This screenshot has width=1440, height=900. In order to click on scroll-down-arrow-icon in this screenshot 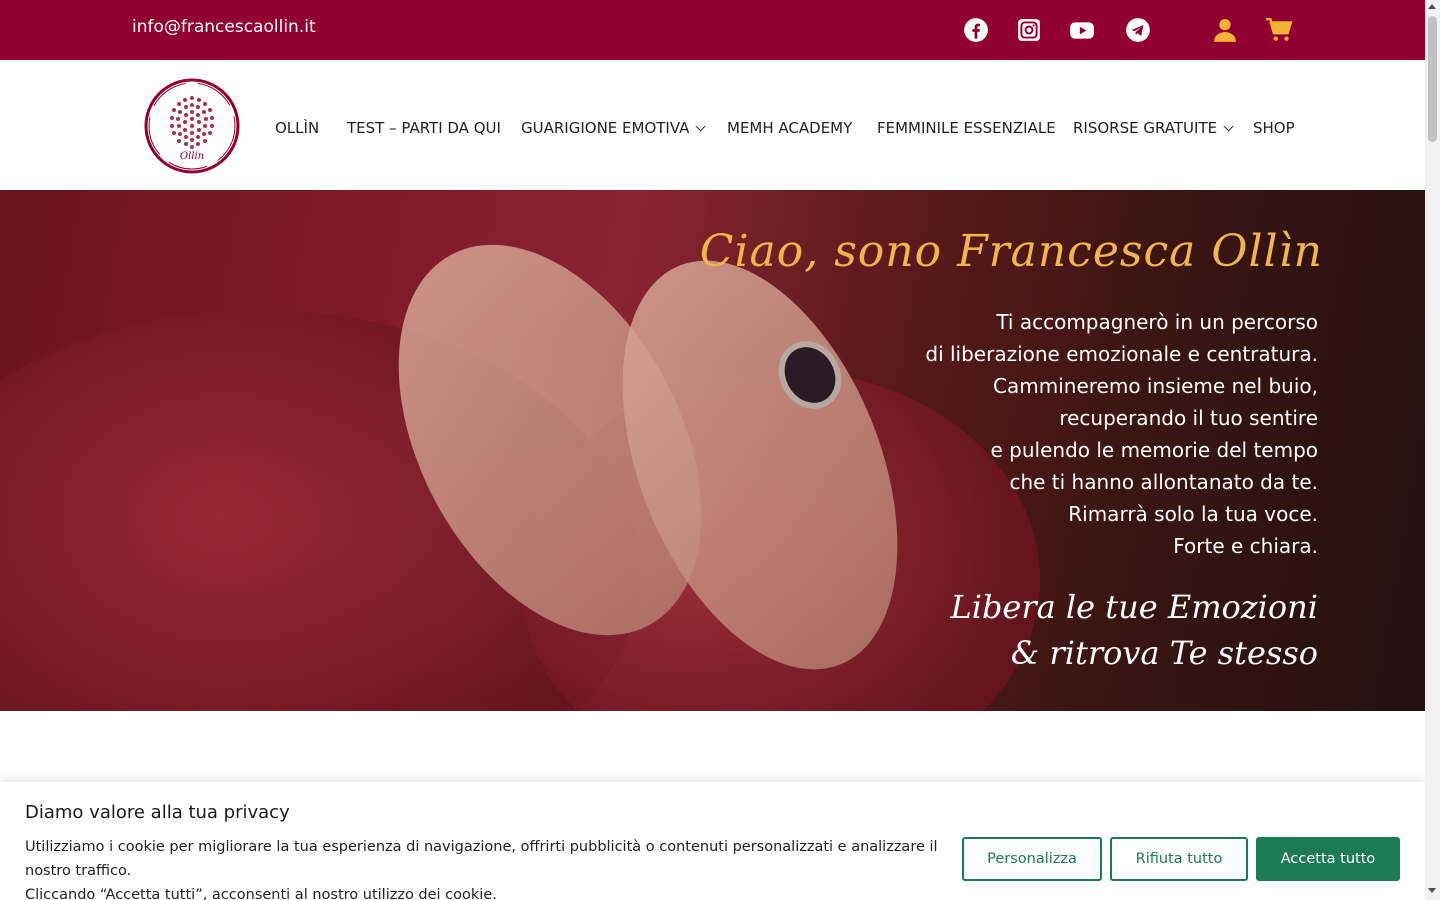, I will do `click(1432, 890)`.